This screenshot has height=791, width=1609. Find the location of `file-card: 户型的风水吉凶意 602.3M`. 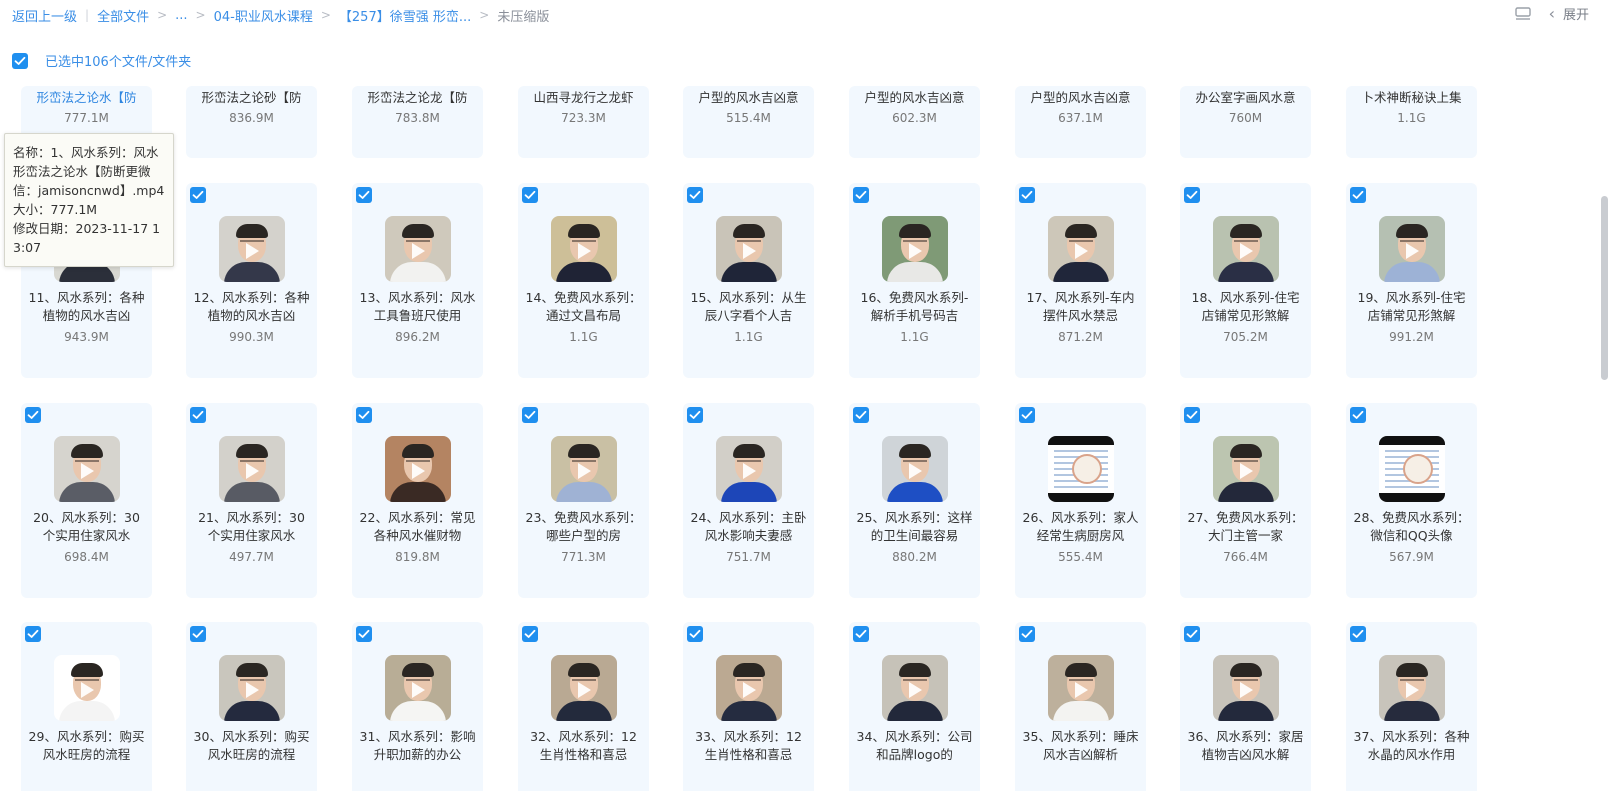

file-card: 户型的风水吉凶意 602.3M is located at coordinates (914, 122).